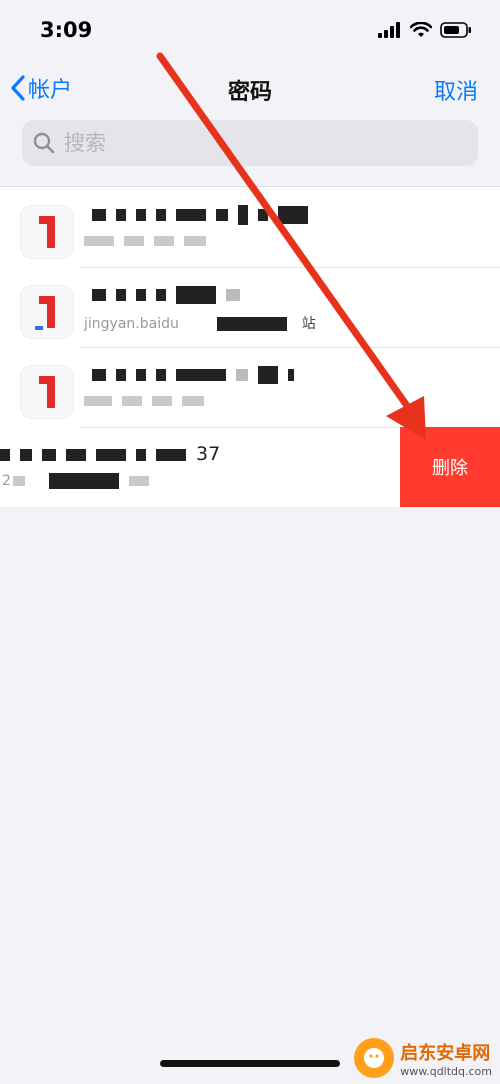 The height and width of the screenshot is (1084, 500). What do you see at coordinates (18, 88) in the screenshot?
I see `chevron-left-icon` at bounding box center [18, 88].